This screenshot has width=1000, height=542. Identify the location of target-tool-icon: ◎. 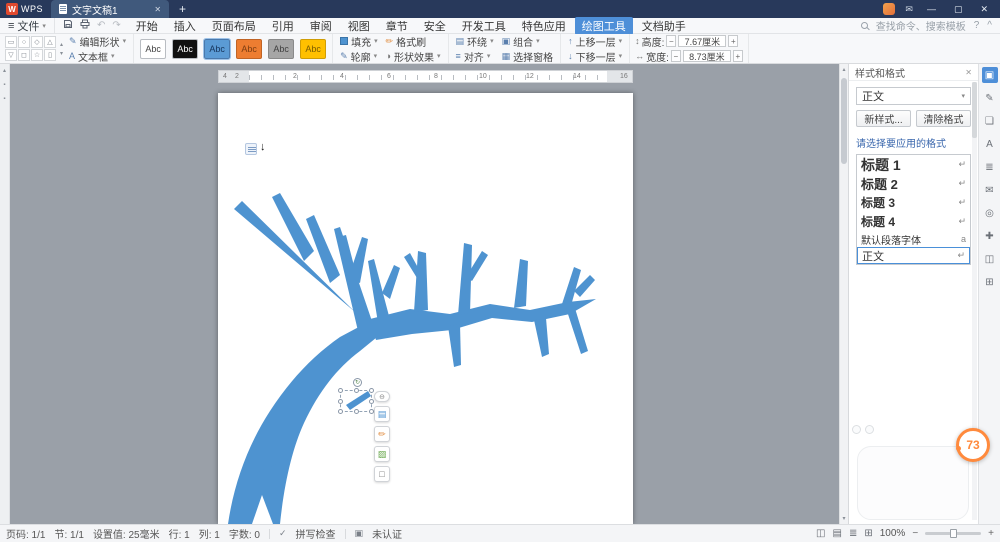
(990, 213).